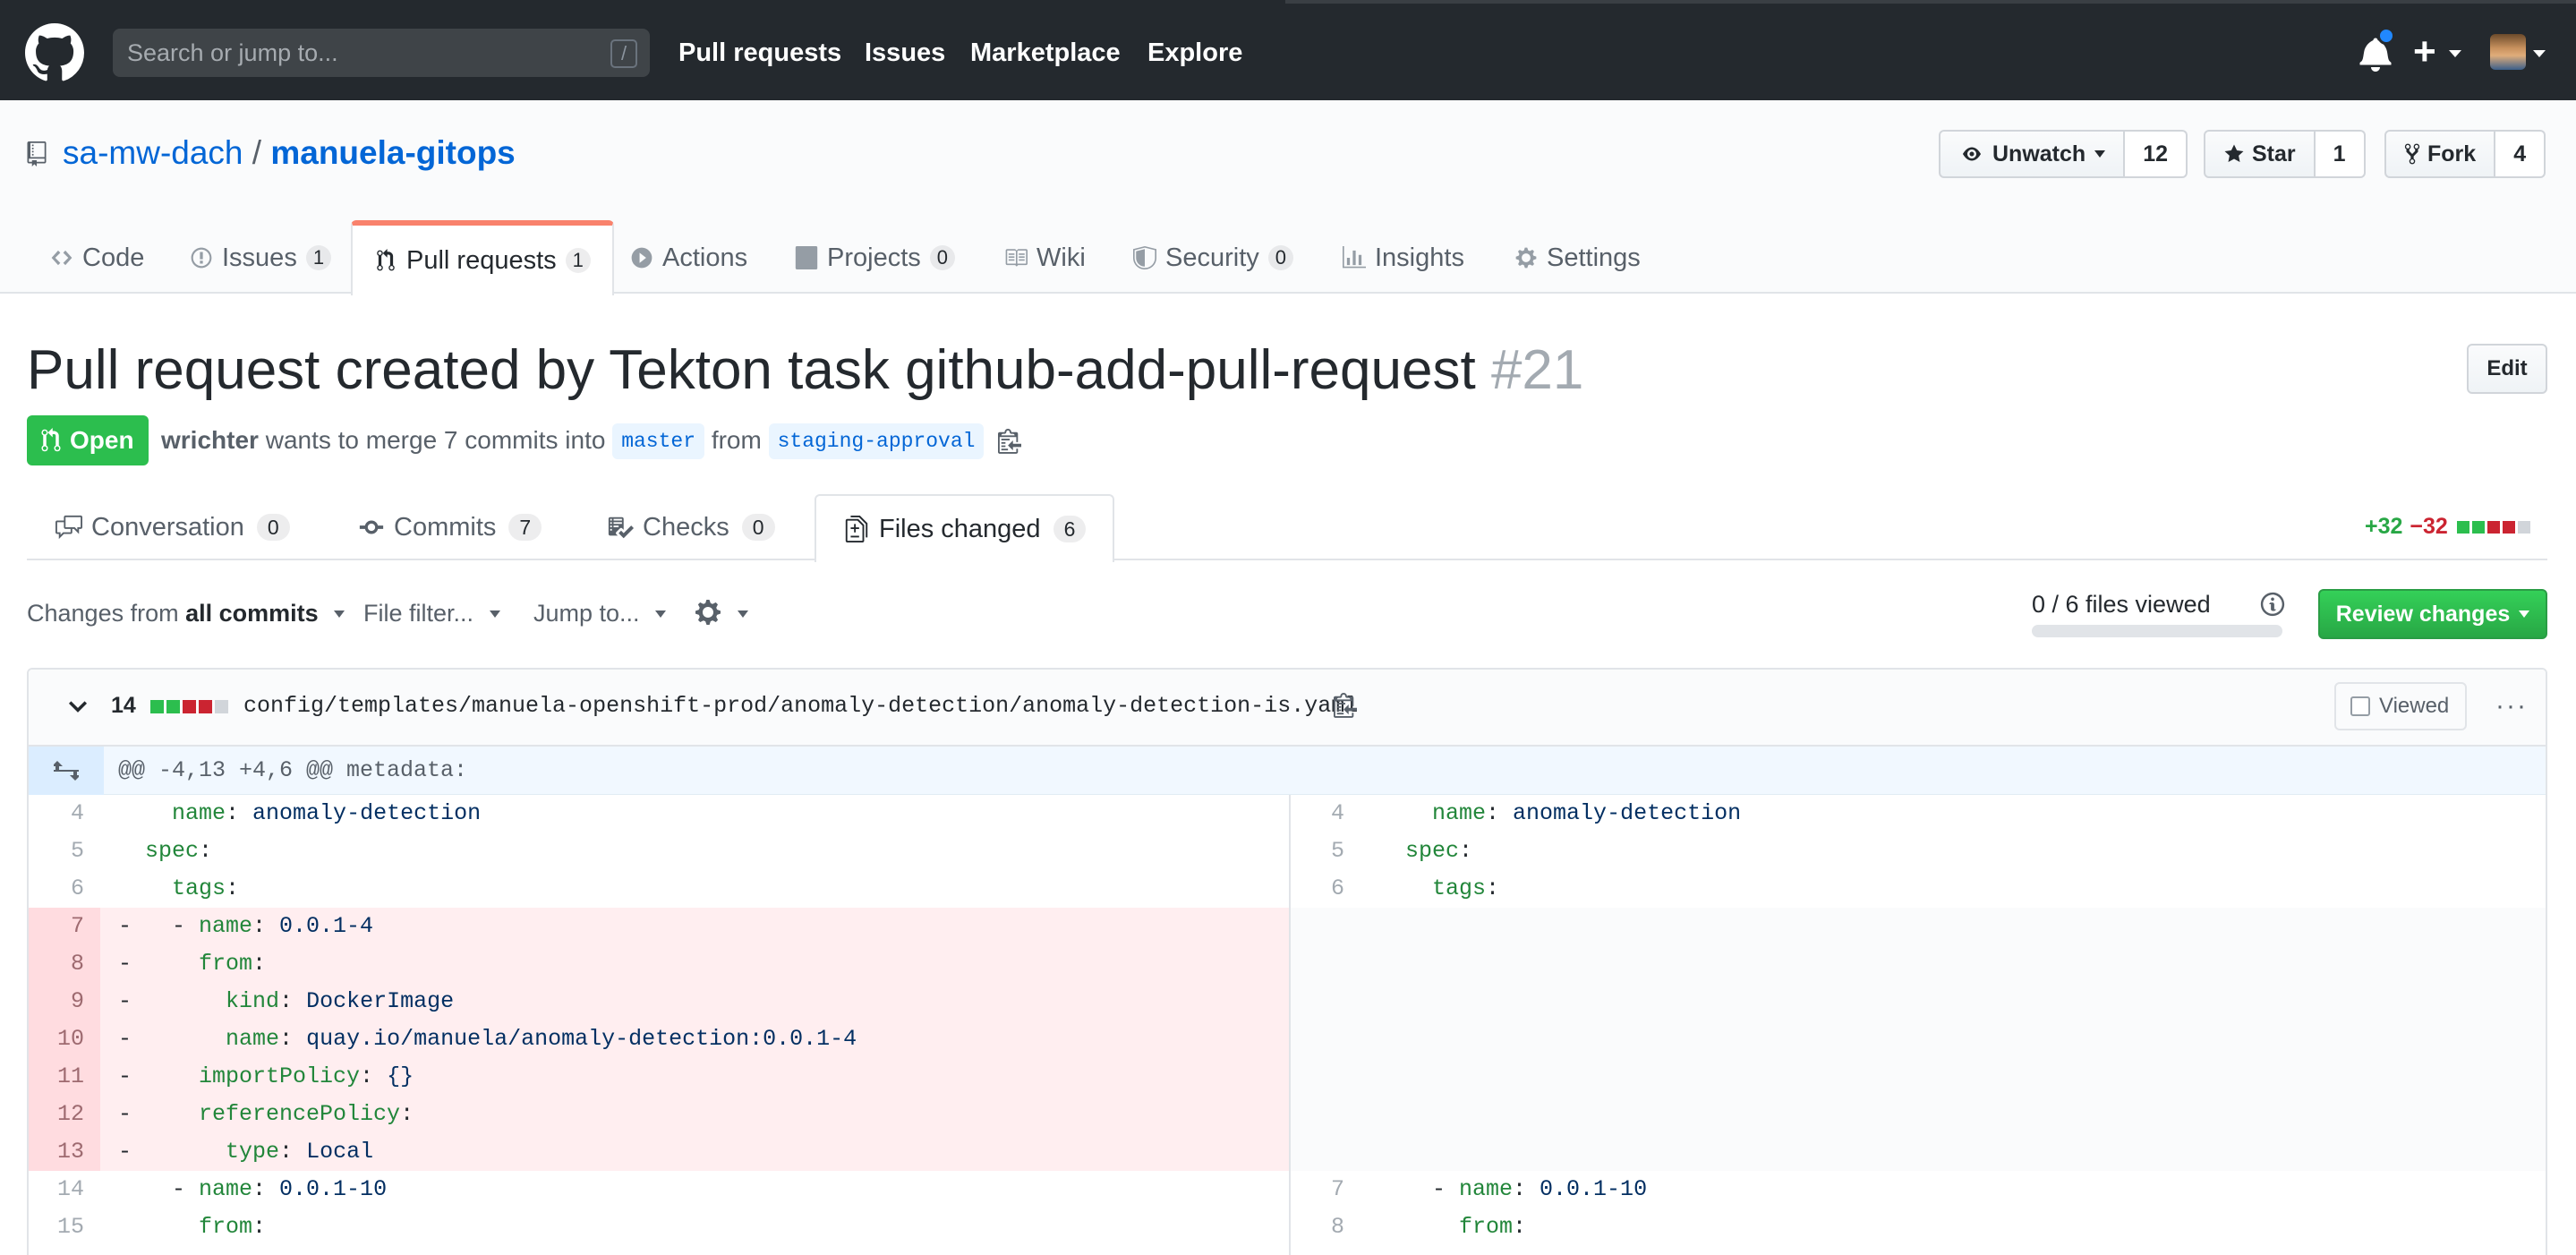 The height and width of the screenshot is (1255, 2576). Describe the element at coordinates (856, 529) in the screenshot. I see `file-diff-icon` at that location.